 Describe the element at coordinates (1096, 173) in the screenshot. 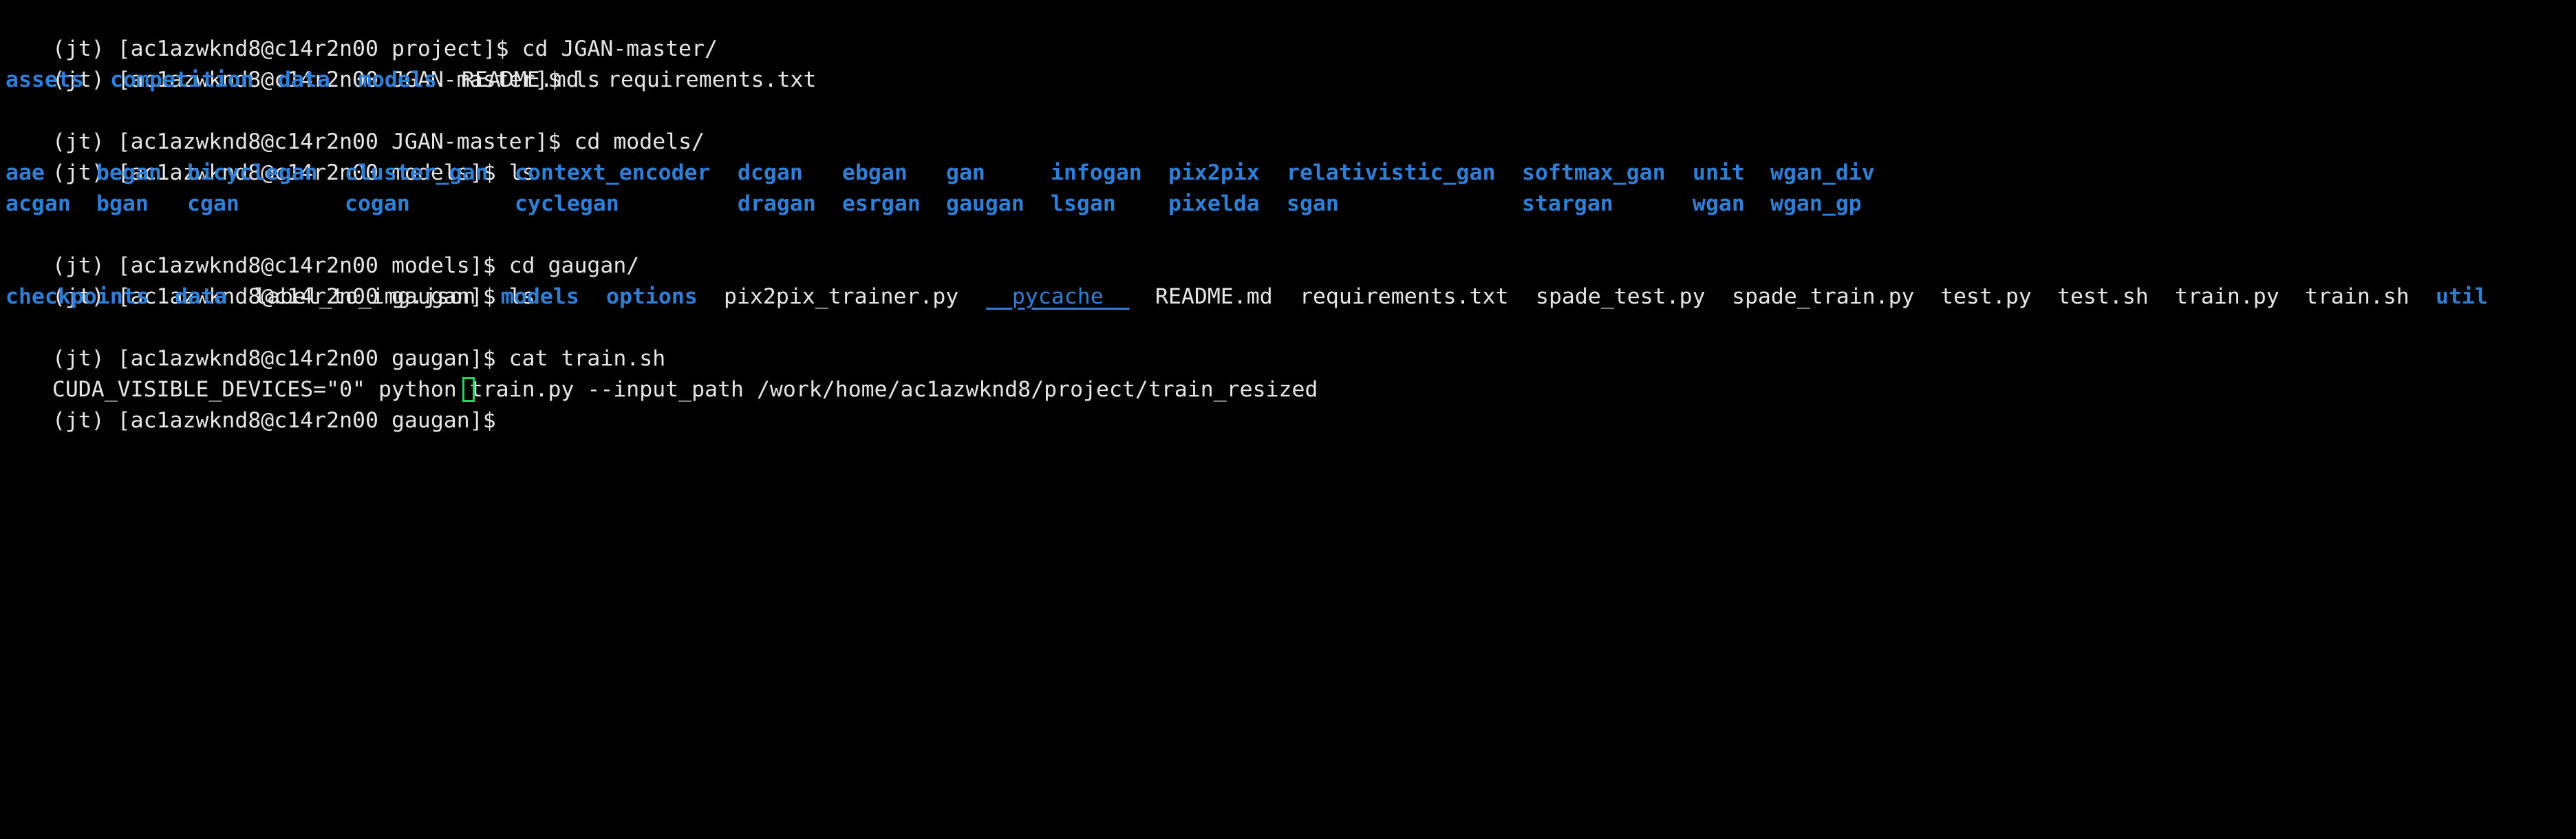

I see `dir-entry: infogan` at that location.